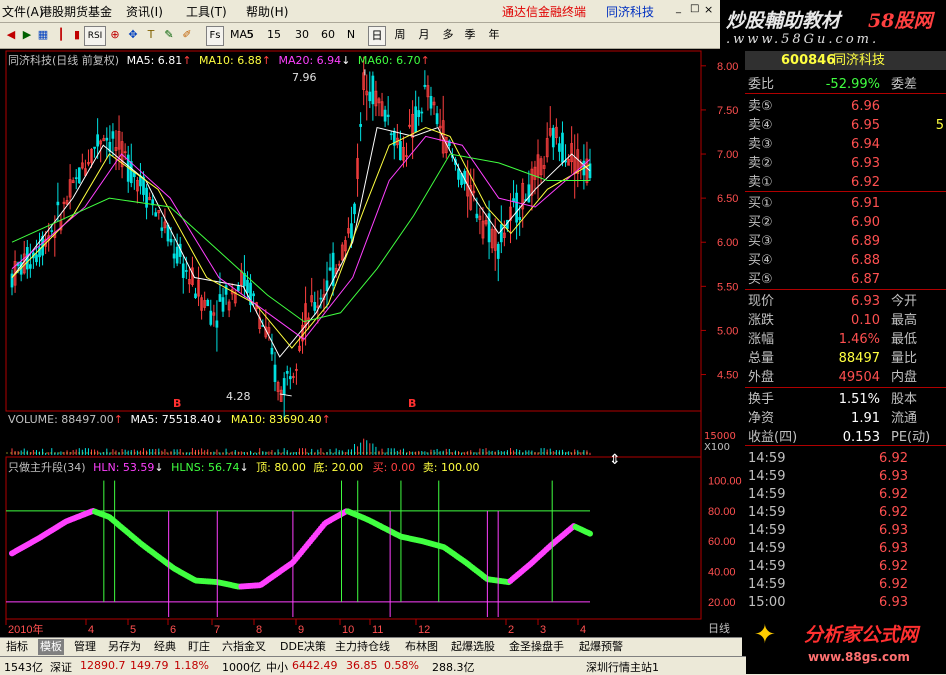 This screenshot has height=675, width=946. What do you see at coordinates (543, 630) in the screenshot?
I see `date-axis-label: 3` at bounding box center [543, 630].